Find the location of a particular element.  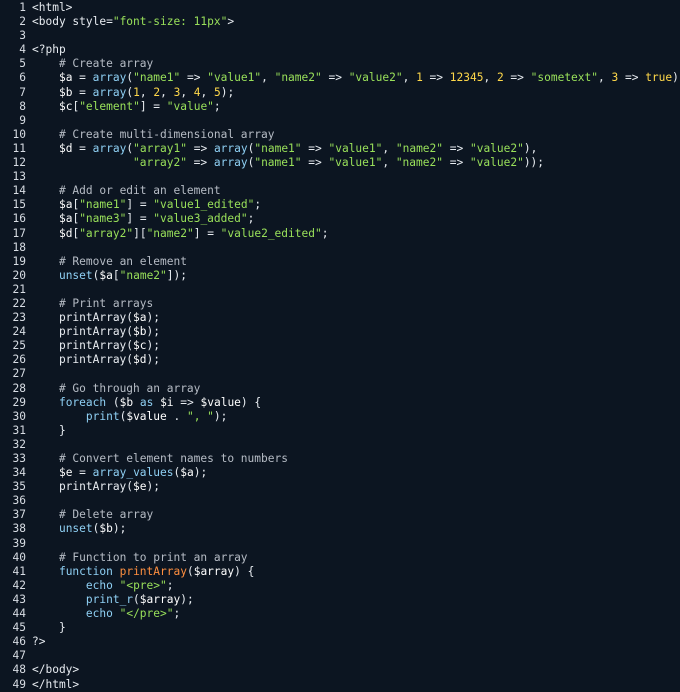

code-token-comment: # Print arrays is located at coordinates (106, 303).